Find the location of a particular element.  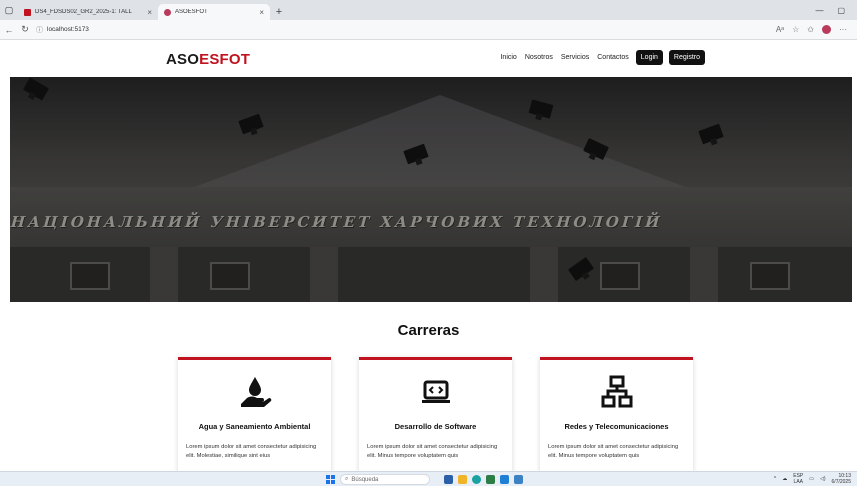

laptop-code-icon is located at coordinates (435, 392).